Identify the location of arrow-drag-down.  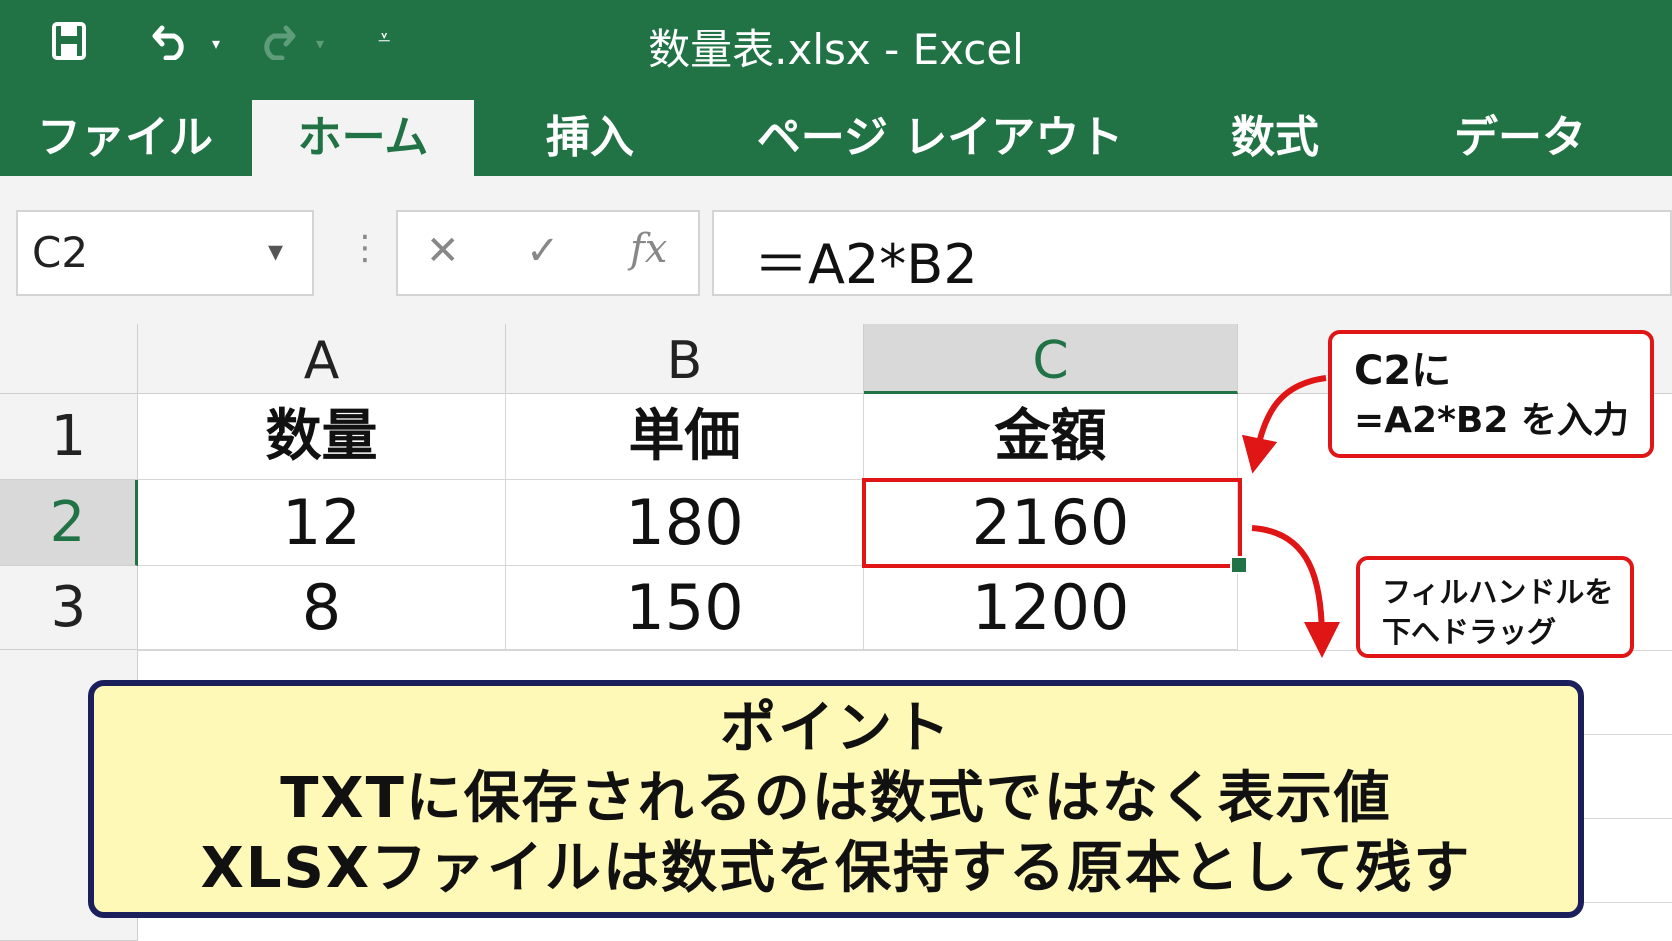
(1295, 591).